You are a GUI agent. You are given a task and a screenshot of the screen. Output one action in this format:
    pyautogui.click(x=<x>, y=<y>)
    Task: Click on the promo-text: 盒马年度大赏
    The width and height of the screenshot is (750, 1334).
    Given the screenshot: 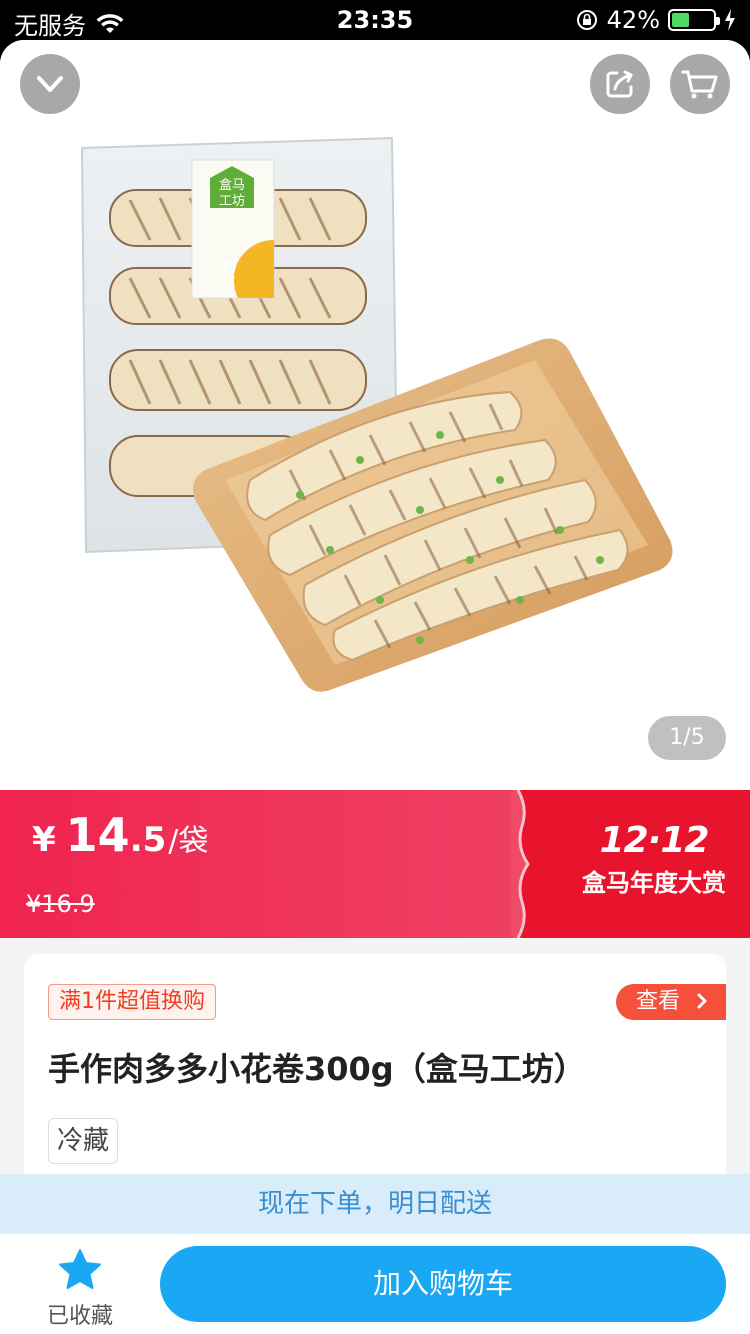 What is the action you would take?
    pyautogui.click(x=654, y=883)
    